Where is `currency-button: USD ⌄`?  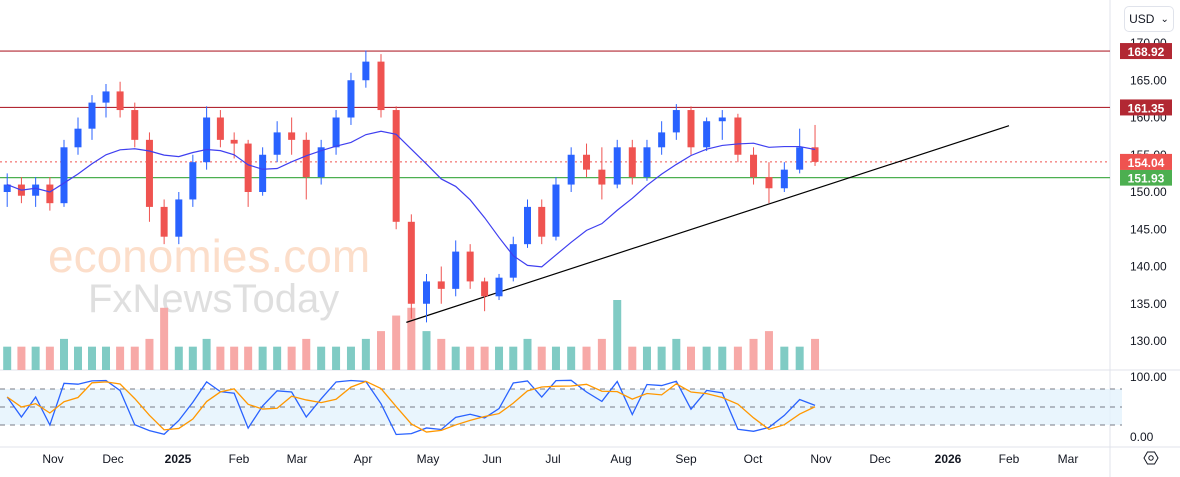
currency-button: USD ⌄ is located at coordinates (1149, 19).